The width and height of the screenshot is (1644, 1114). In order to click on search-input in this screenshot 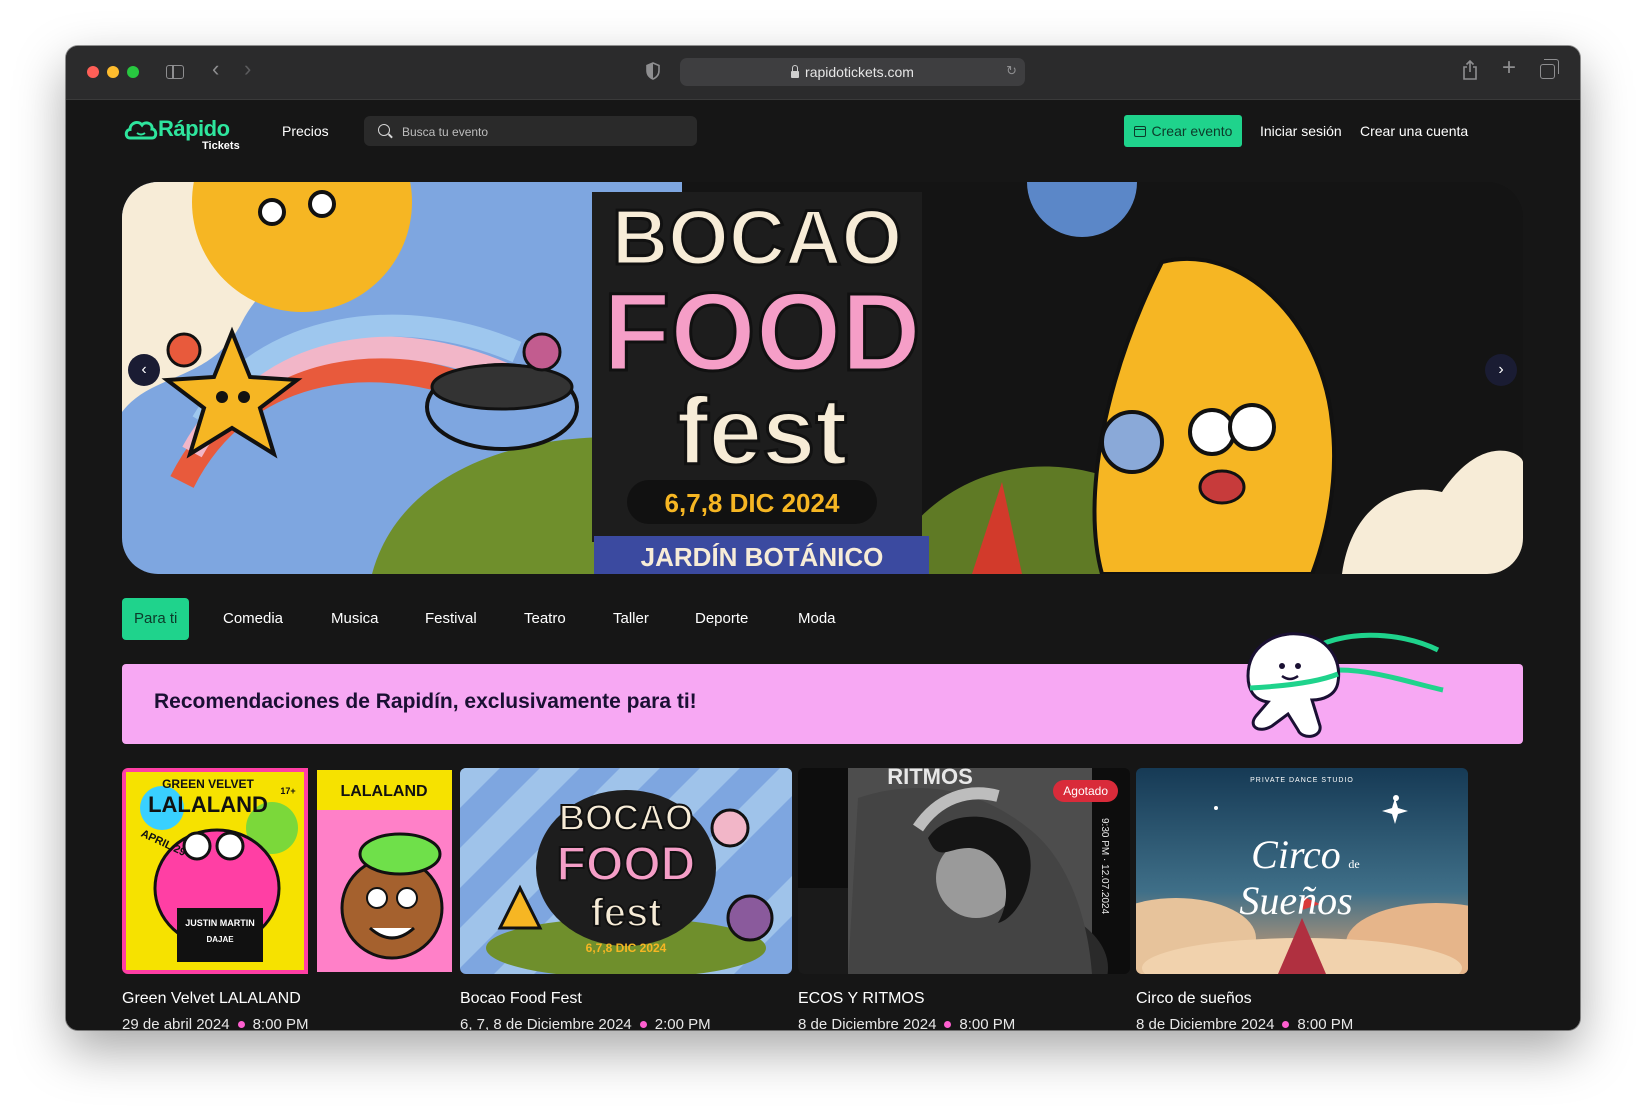, I will do `click(547, 132)`.